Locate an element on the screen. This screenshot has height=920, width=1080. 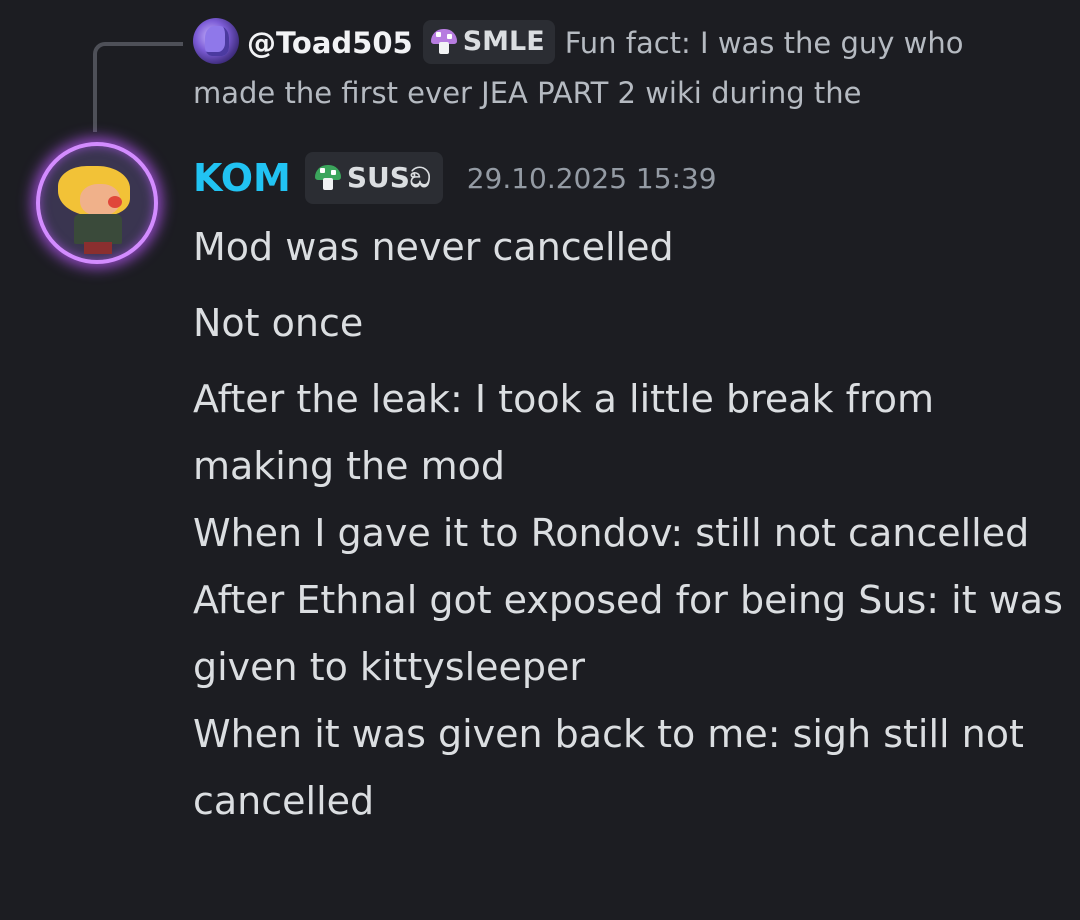
reply-avatar is located at coordinates (216, 41).